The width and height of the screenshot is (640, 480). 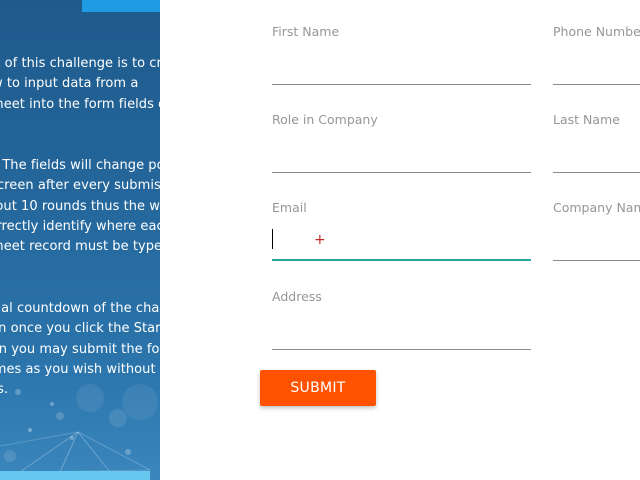 I want to click on email-field: Email, so click(x=401, y=221).